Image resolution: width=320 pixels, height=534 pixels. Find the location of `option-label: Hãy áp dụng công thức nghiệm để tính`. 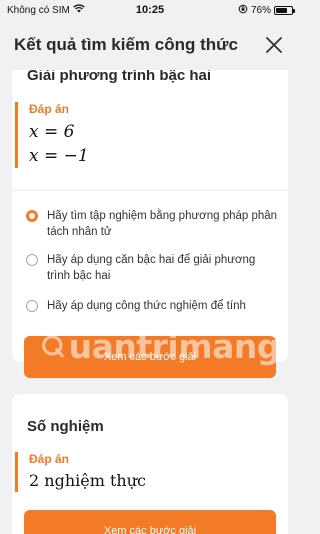

option-label: Hãy áp dụng công thức nghiệm để tính is located at coordinates (146, 306).